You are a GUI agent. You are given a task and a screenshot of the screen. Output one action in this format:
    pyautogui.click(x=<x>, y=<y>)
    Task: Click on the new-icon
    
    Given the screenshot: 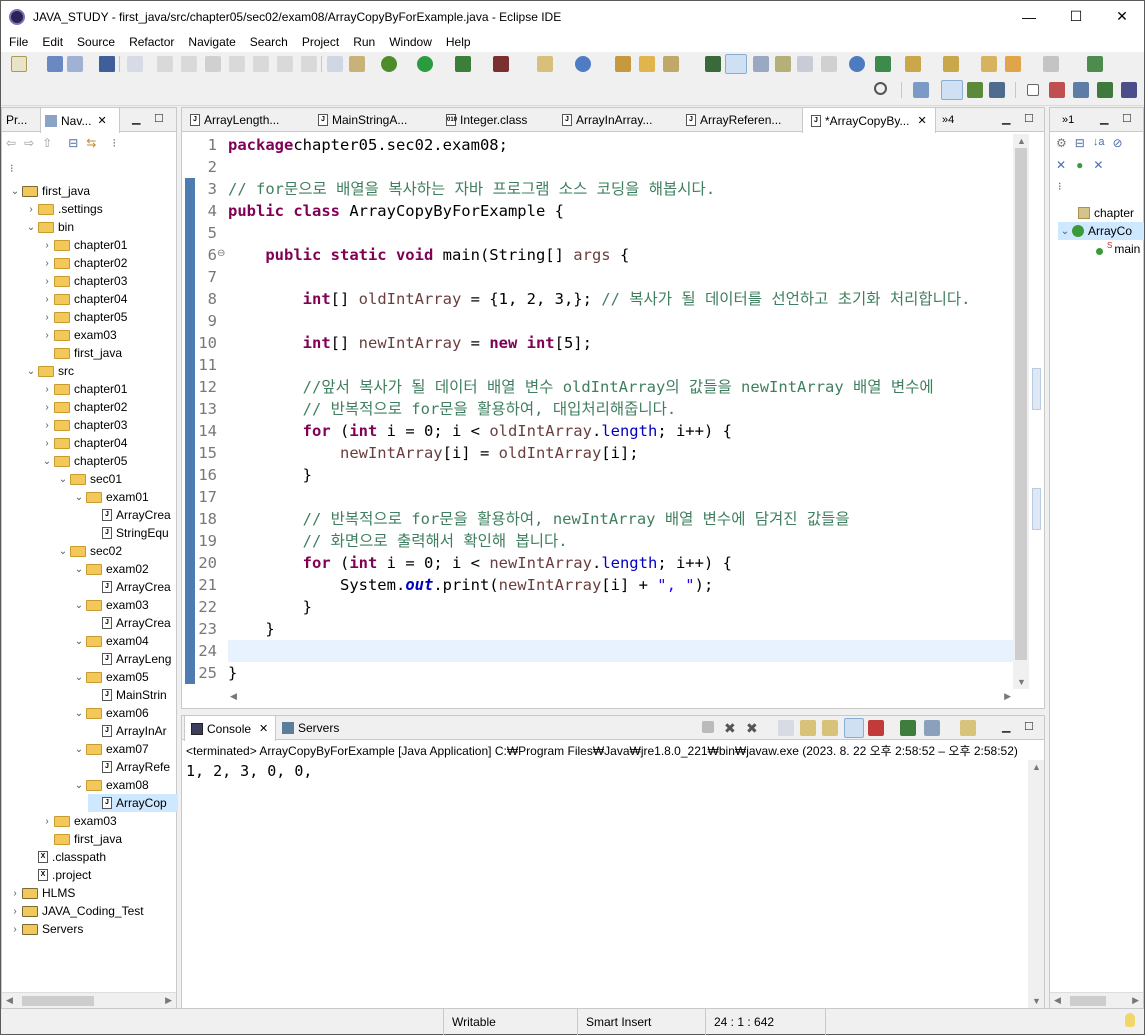 What is the action you would take?
    pyautogui.click(x=19, y=64)
    